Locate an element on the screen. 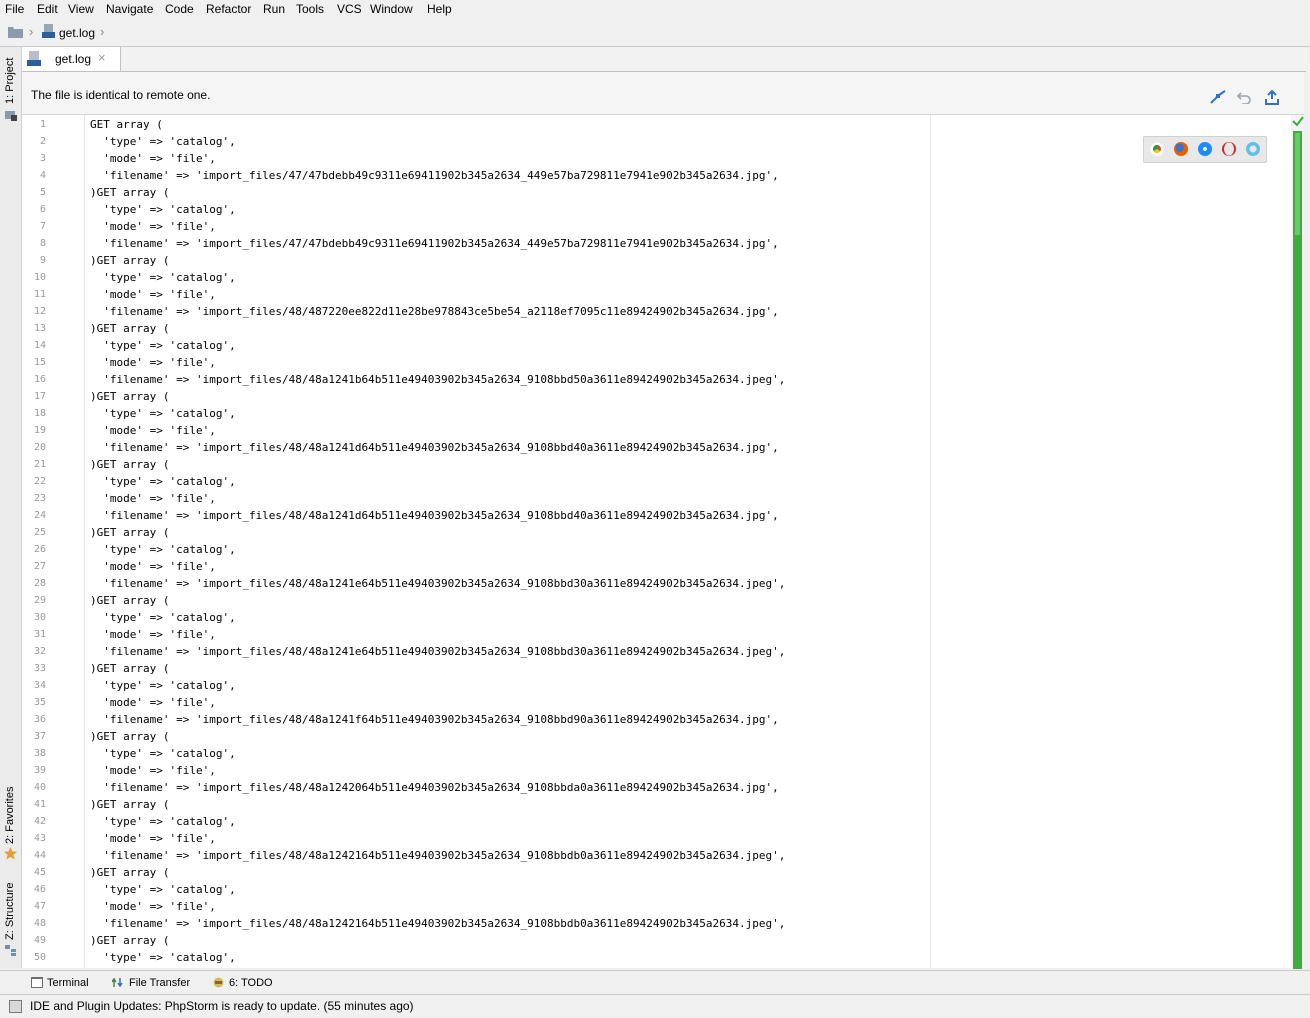 This screenshot has width=1310, height=1018. menu-file: File is located at coordinates (14, 9).